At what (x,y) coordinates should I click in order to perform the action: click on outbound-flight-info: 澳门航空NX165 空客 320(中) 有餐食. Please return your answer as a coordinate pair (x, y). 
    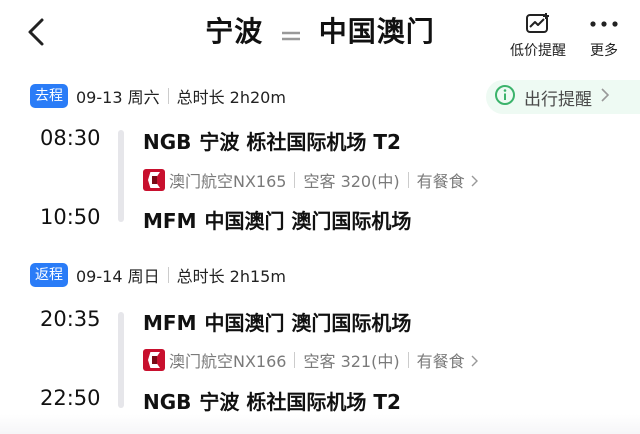
    Looking at the image, I should click on (311, 180).